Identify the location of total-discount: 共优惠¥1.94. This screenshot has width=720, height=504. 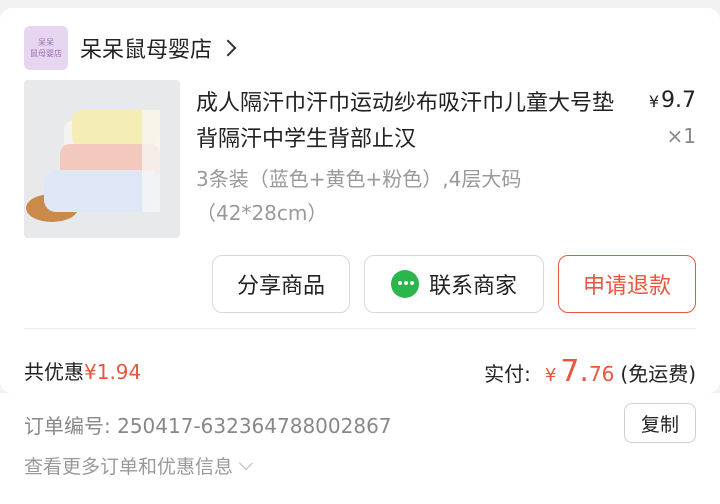
(82, 370).